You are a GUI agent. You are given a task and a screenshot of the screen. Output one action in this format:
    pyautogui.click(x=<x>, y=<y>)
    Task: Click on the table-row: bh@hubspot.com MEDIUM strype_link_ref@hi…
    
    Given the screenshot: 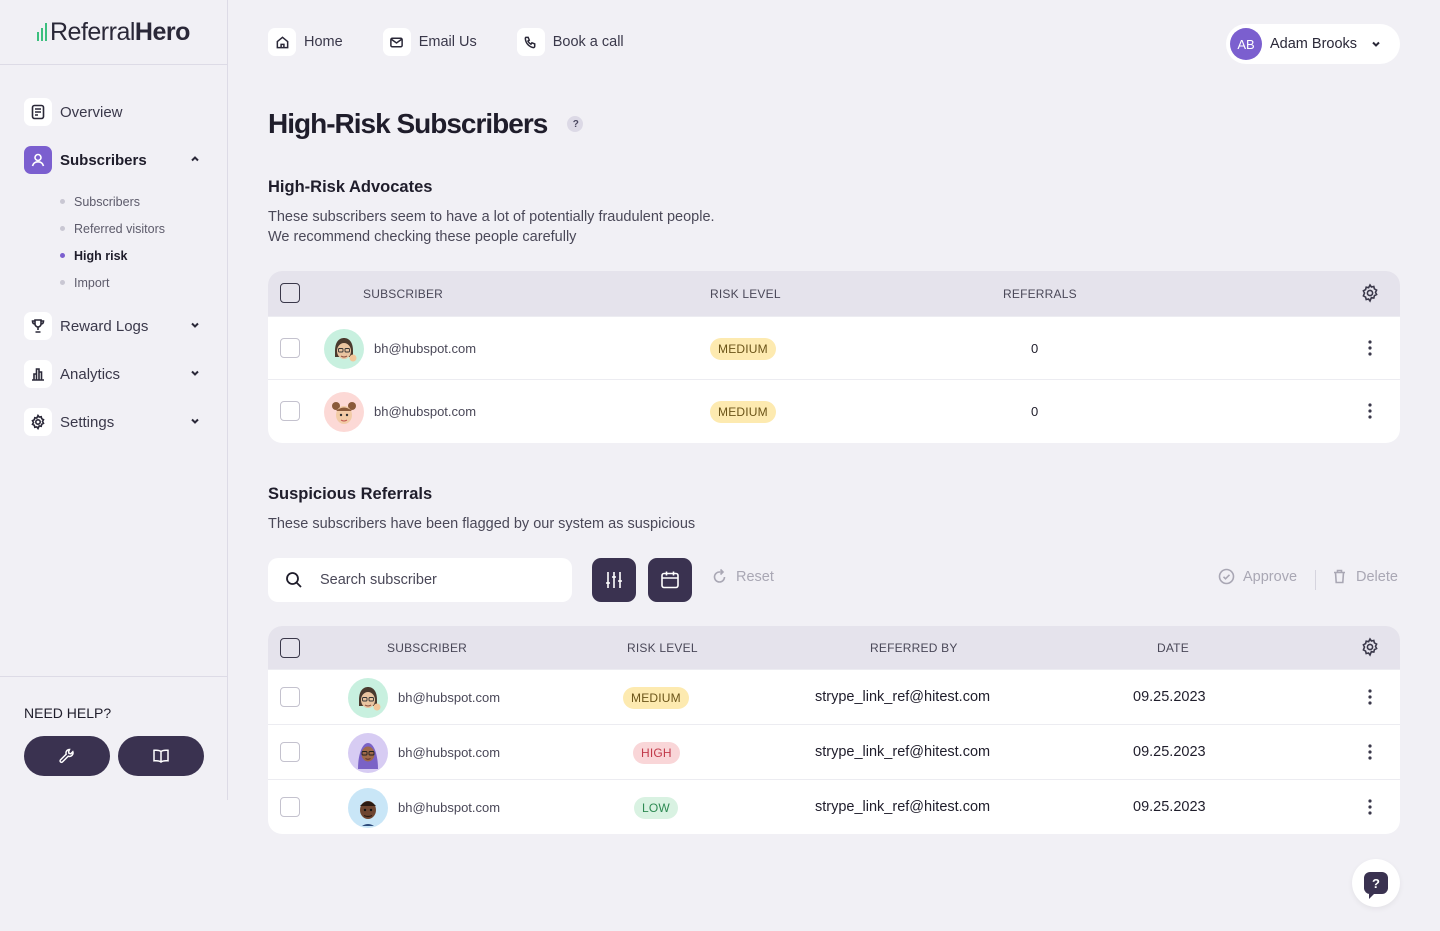 What is the action you would take?
    pyautogui.click(x=834, y=696)
    